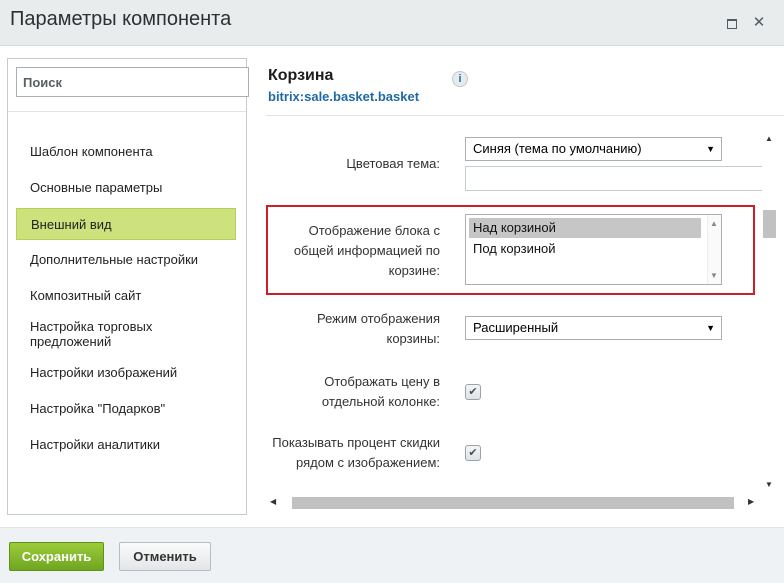 Image resolution: width=784 pixels, height=583 pixels. I want to click on price-column-checkbox: ✔, so click(473, 392).